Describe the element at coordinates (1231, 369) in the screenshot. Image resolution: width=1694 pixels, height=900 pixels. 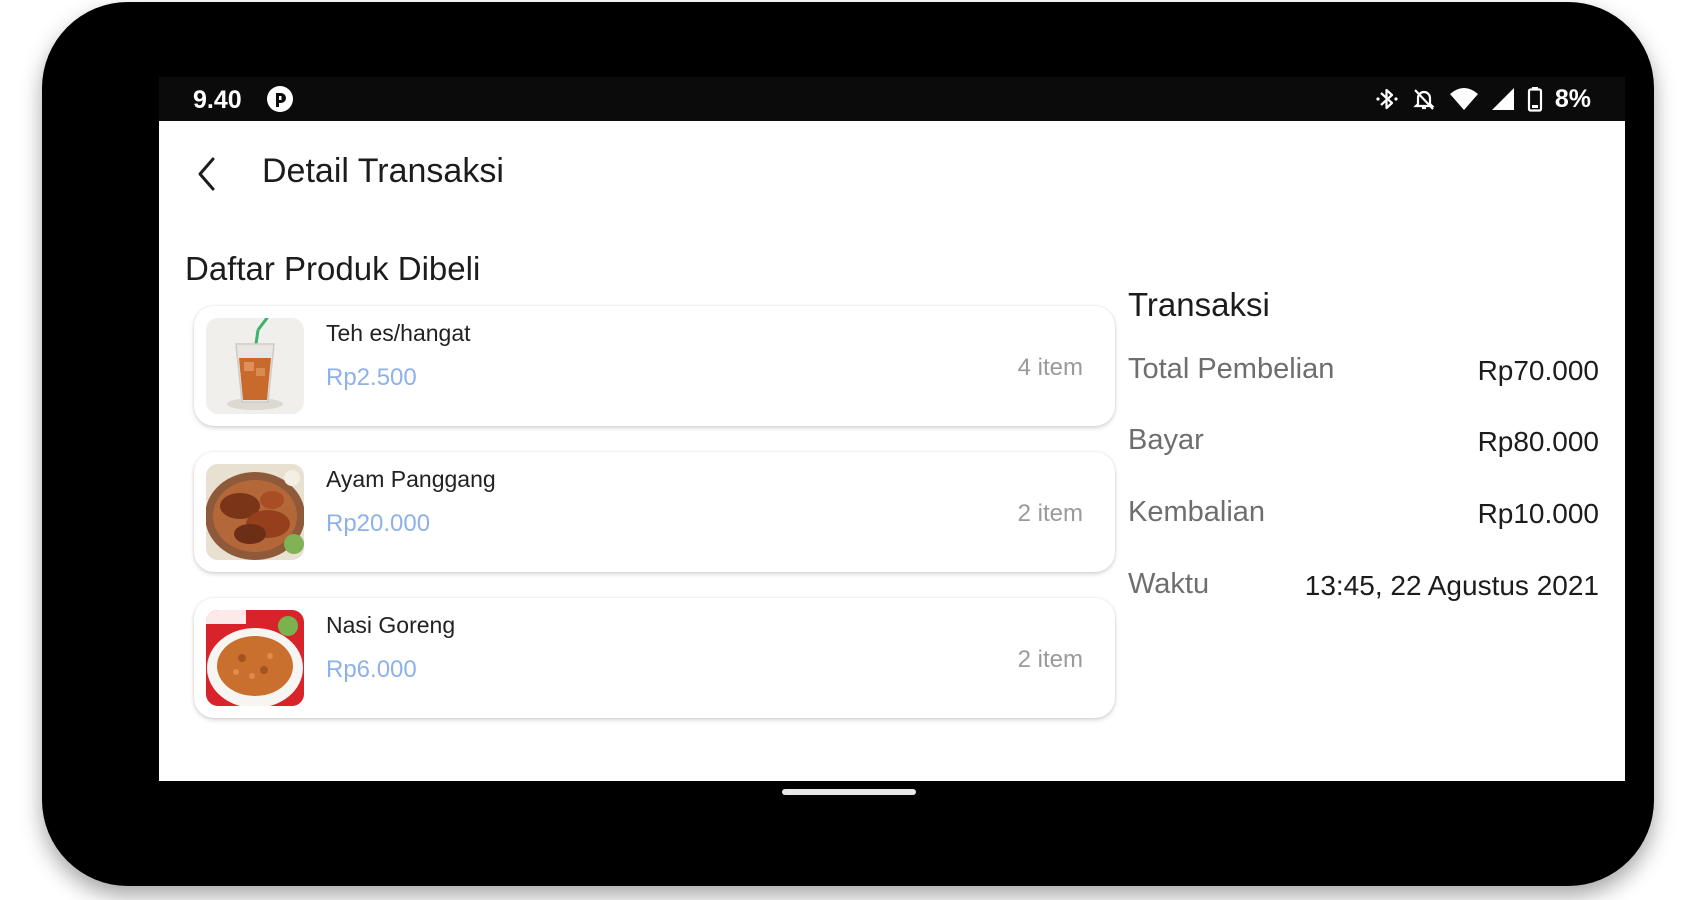
I see `total-purchase-label: Total Pembelian` at that location.